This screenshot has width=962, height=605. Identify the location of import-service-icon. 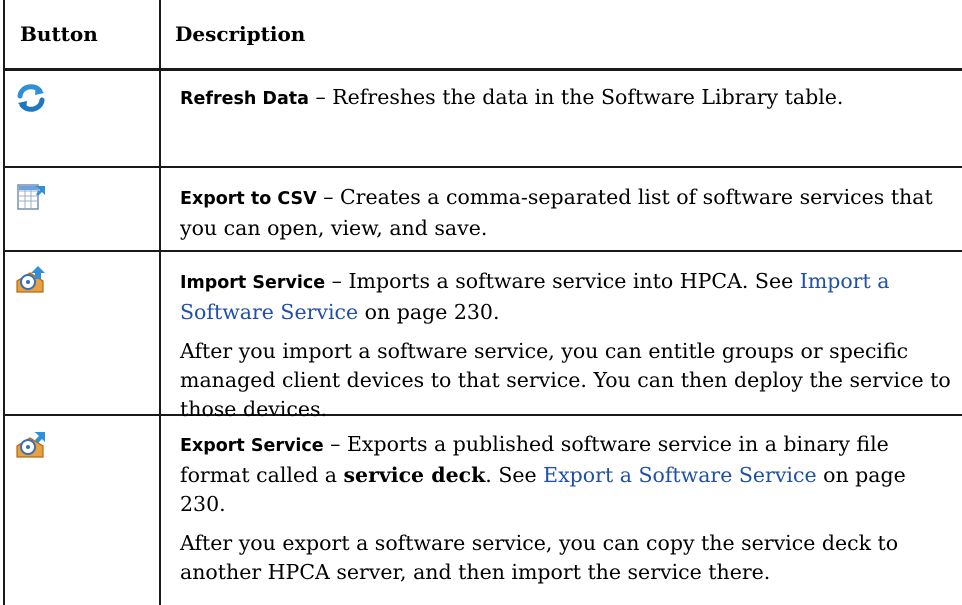
(31, 280).